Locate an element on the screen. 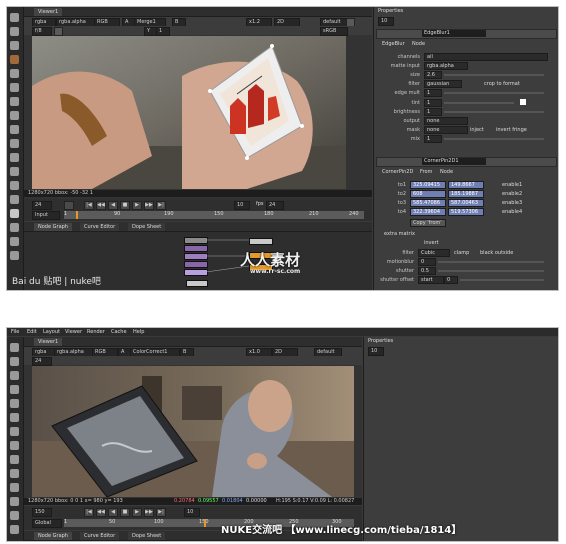 Image resolution: width=566 pixels, height=544 pixels. menu-file: File is located at coordinates (15, 332).